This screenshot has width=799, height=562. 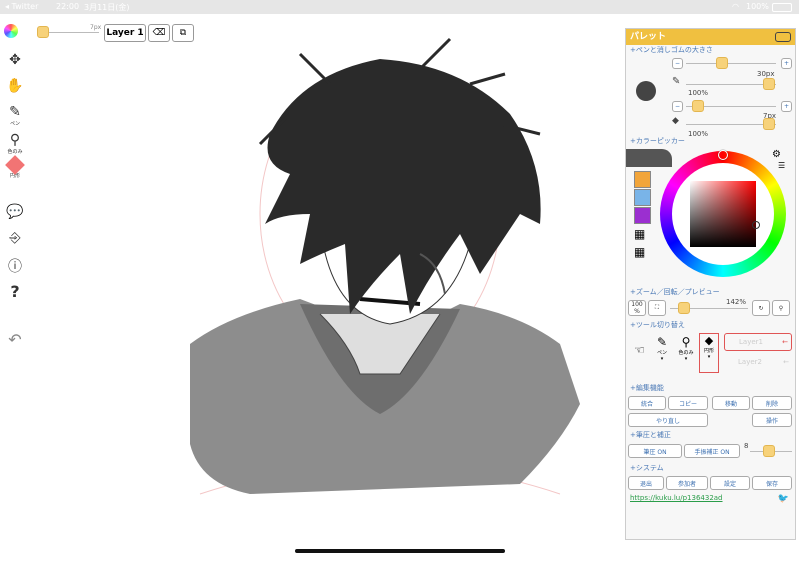 I want to click on zoom-100-button: 100 %, so click(x=637, y=308).